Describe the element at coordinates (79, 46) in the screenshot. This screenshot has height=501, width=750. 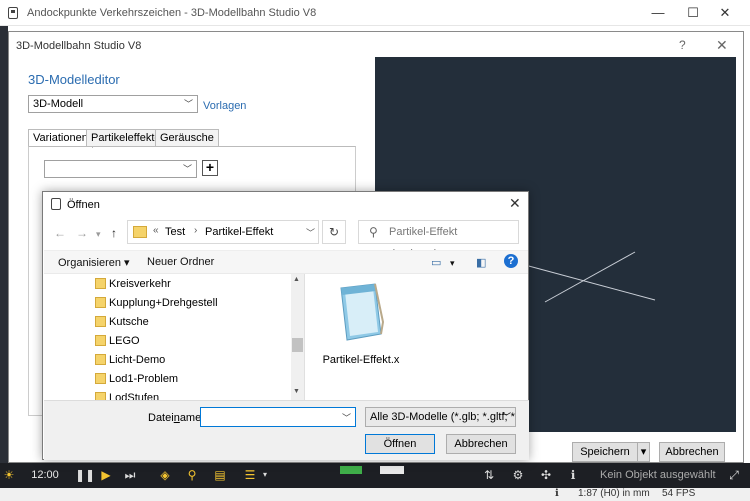
I see `editor-title: 3D-Modellbahn Studio V8` at that location.